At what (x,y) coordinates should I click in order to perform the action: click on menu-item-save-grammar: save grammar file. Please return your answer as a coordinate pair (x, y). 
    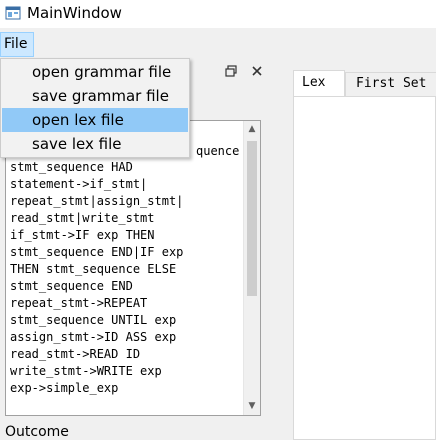
    Looking at the image, I should click on (95, 96).